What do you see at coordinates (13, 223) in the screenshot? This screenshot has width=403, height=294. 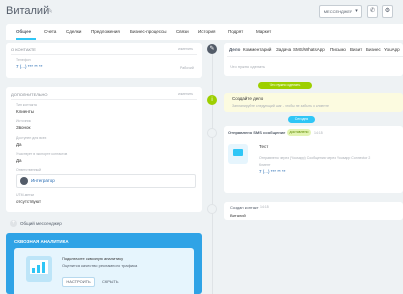 I see `plus-icon: +` at bounding box center [13, 223].